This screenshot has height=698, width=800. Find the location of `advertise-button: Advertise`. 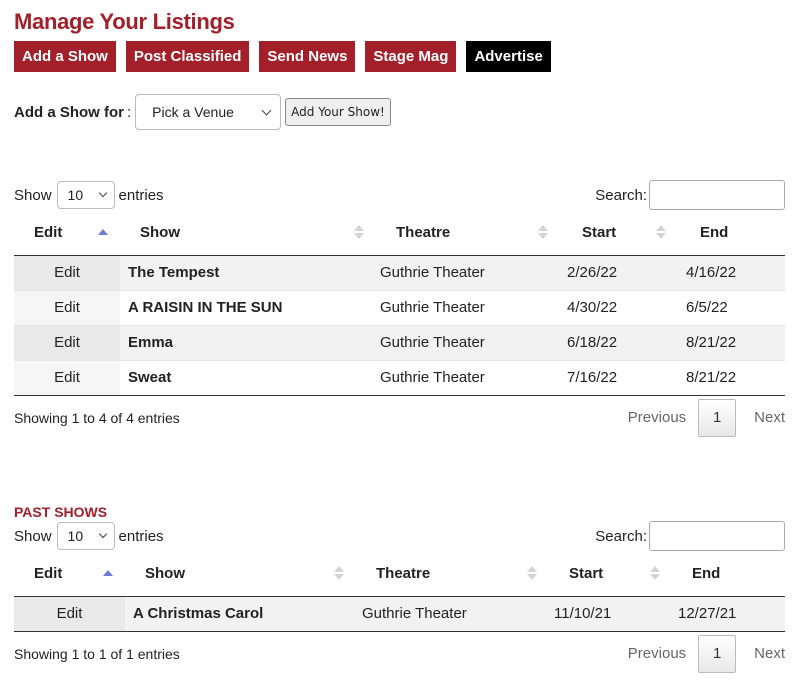

advertise-button: Advertise is located at coordinates (508, 56).